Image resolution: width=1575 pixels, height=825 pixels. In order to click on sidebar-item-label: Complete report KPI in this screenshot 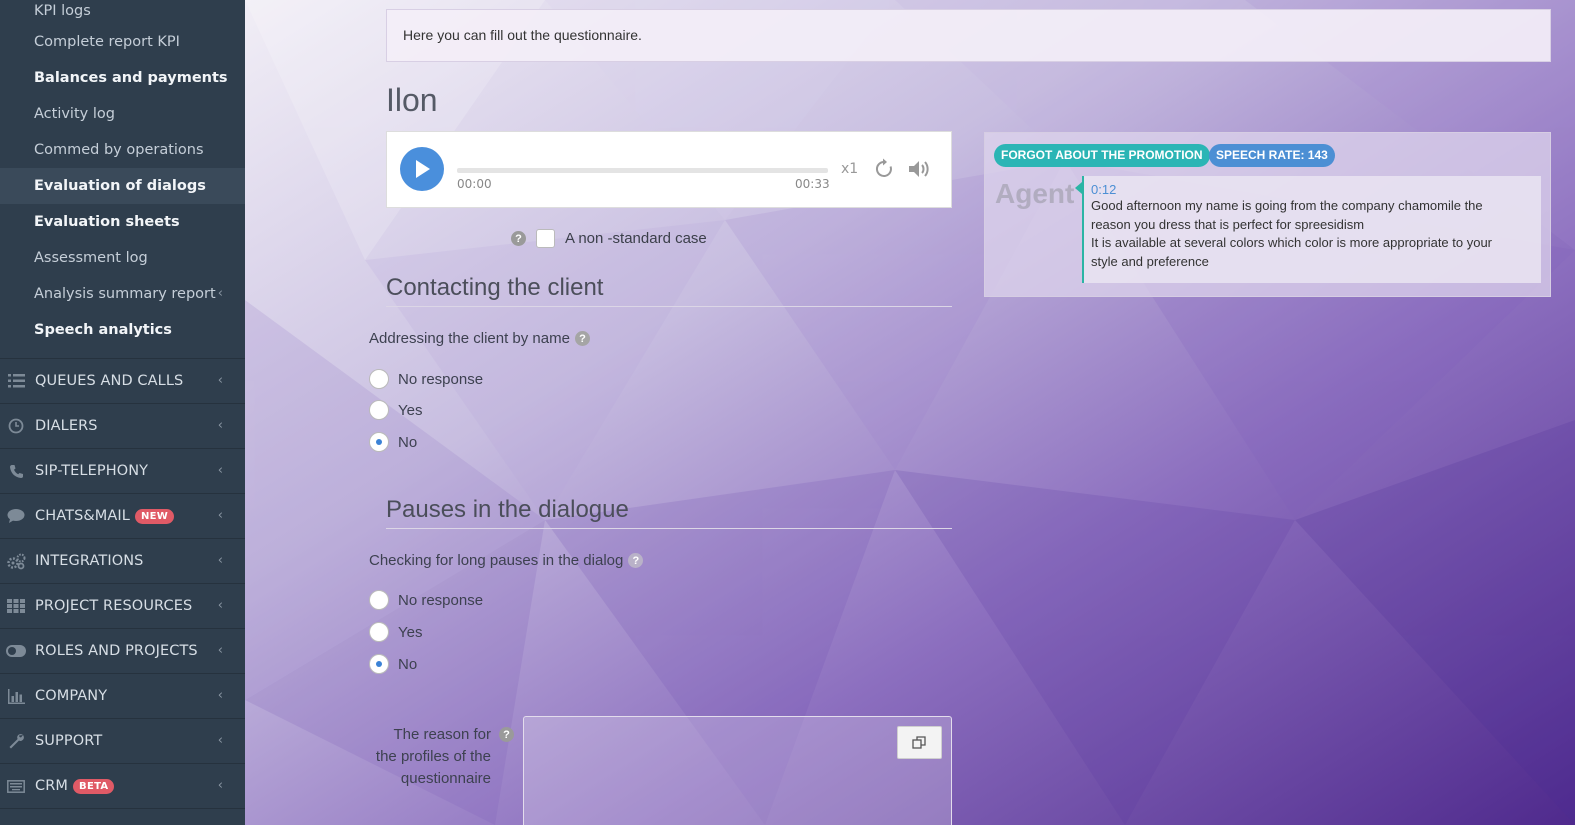, I will do `click(107, 42)`.